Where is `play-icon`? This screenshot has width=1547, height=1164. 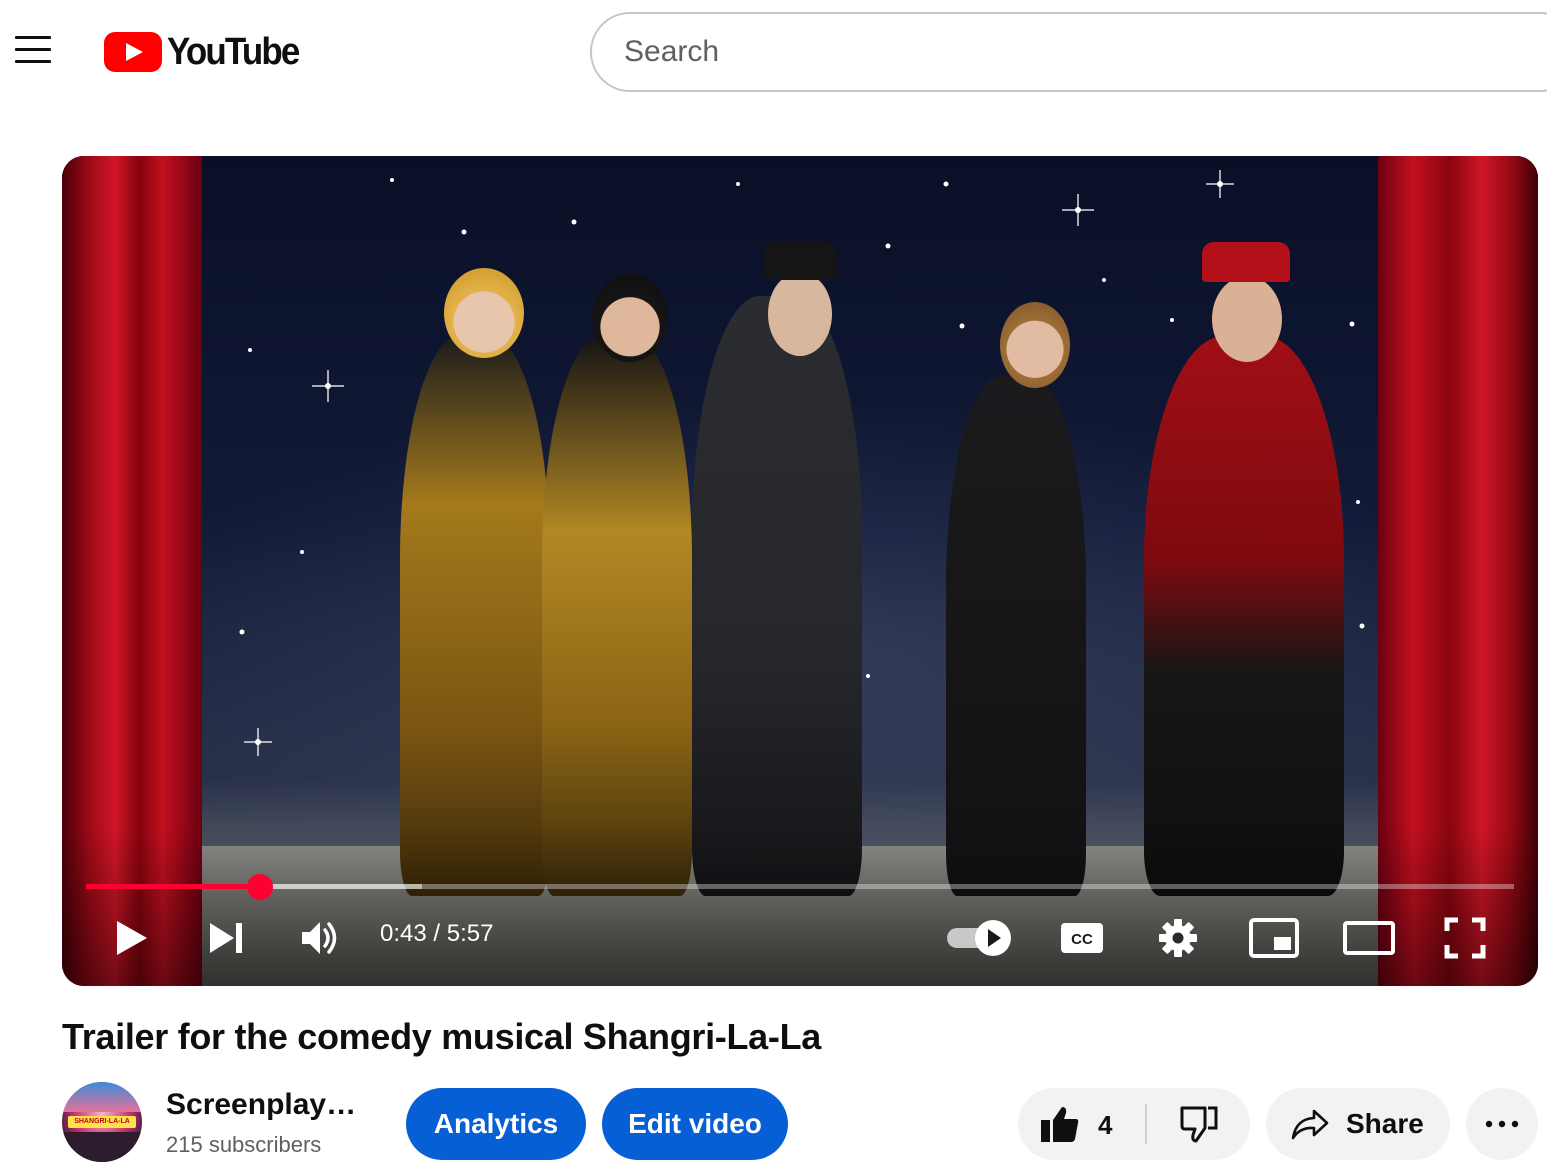
play-icon is located at coordinates (132, 938).